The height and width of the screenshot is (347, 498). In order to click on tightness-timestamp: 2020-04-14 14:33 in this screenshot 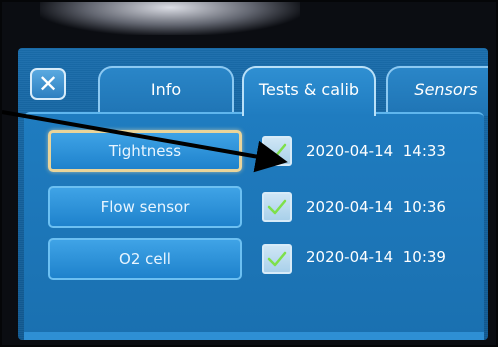, I will do `click(376, 151)`.